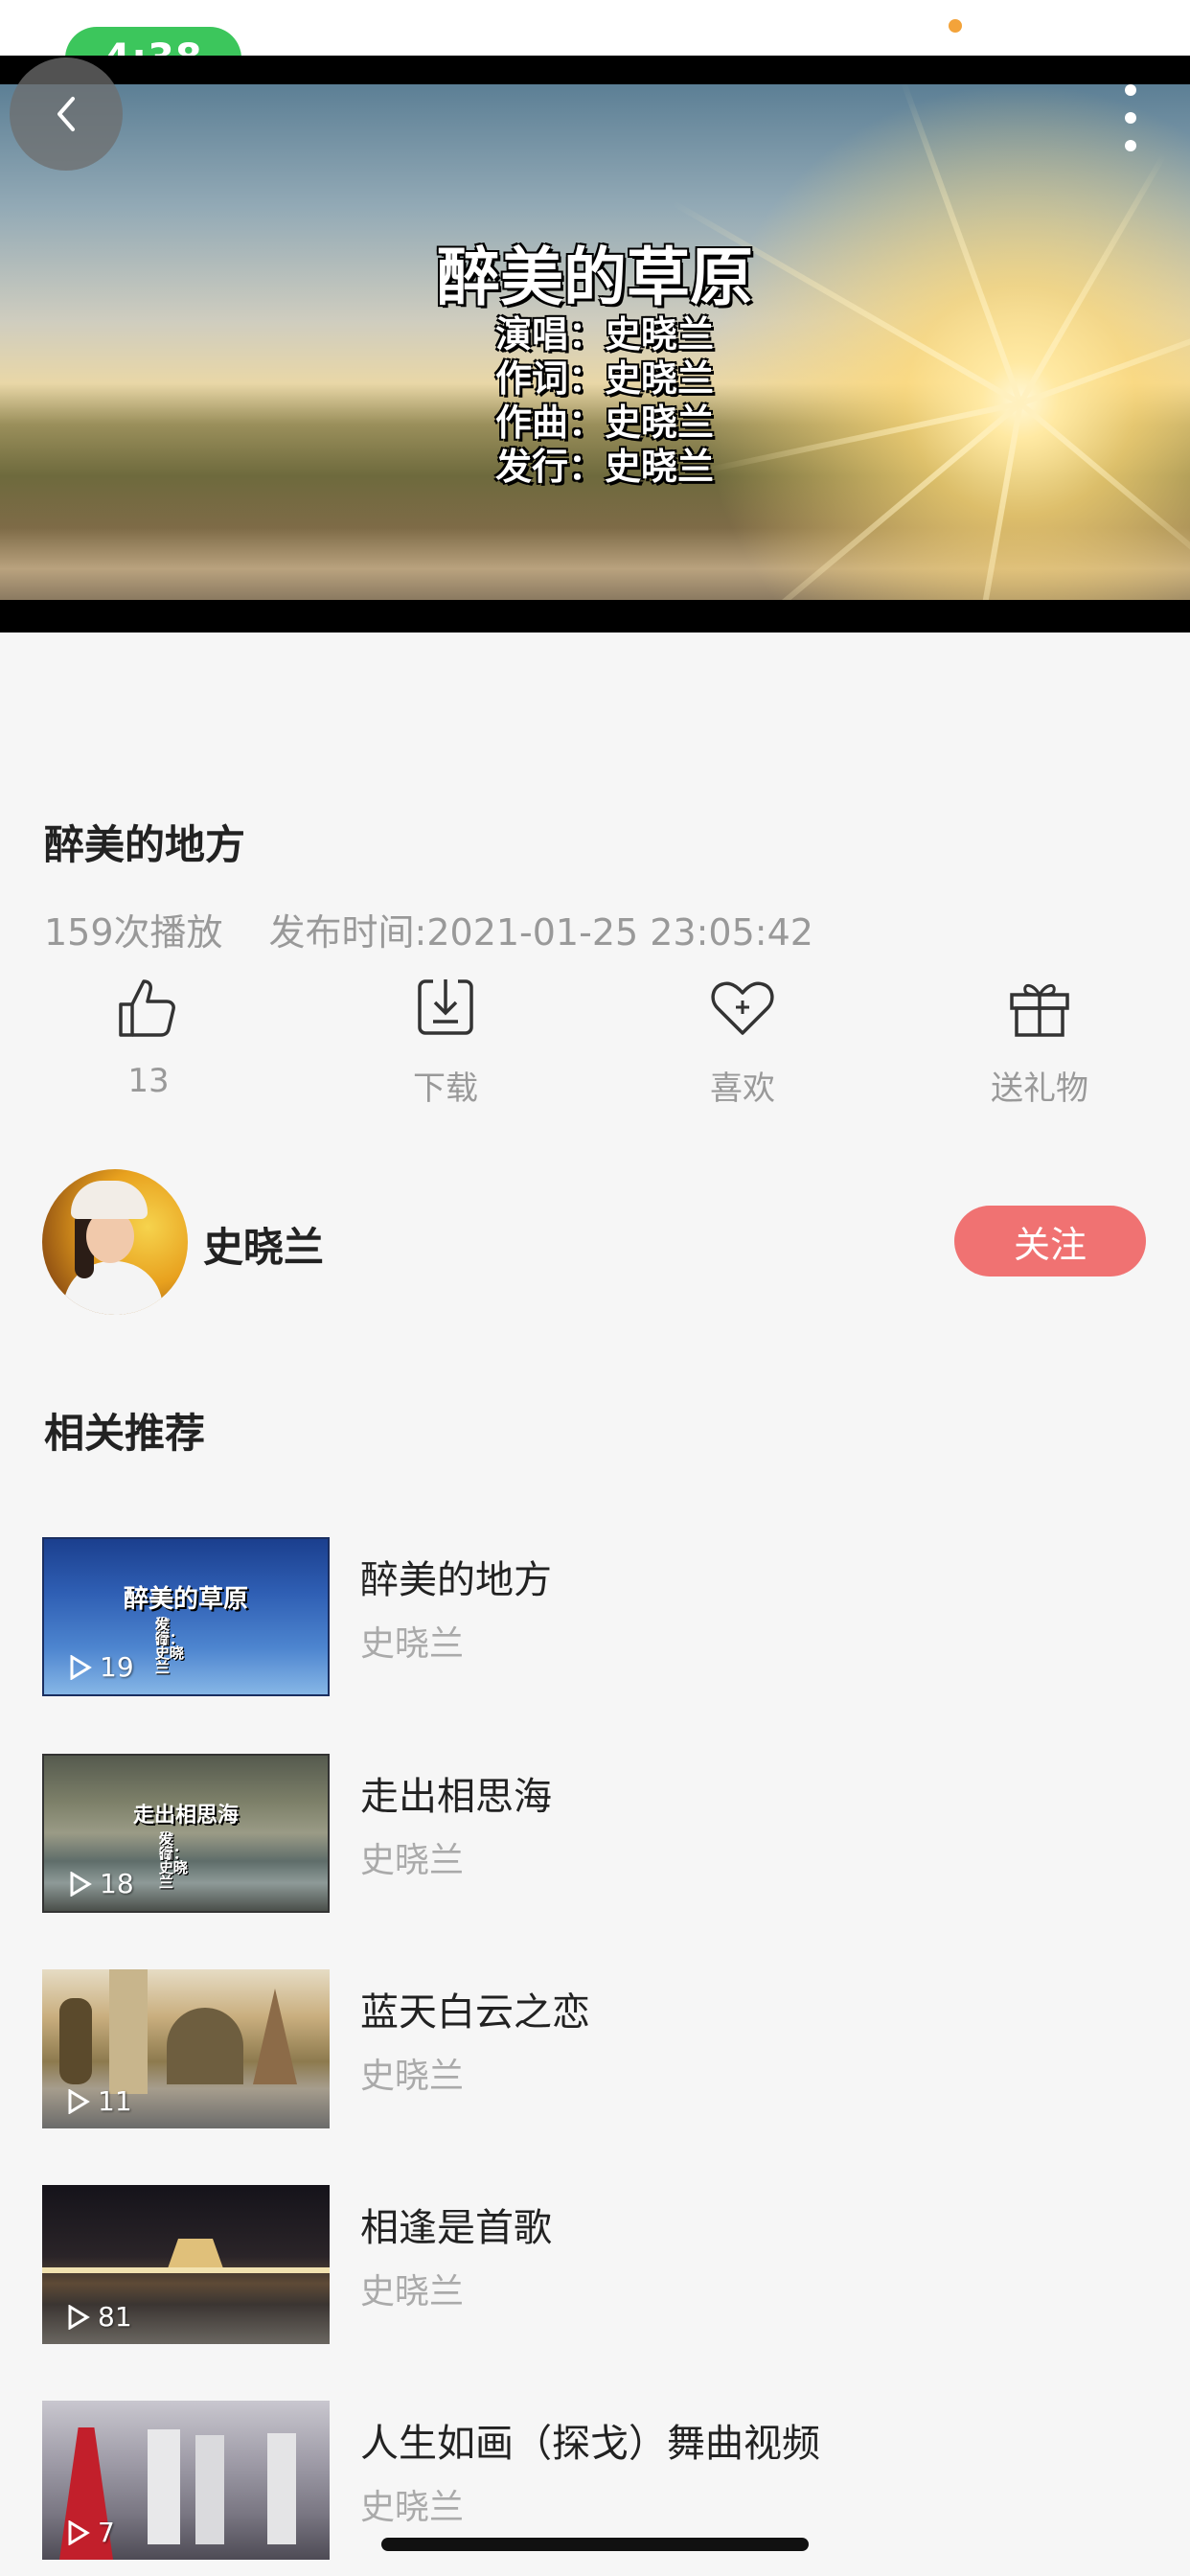 The image size is (1190, 2576). Describe the element at coordinates (604, 334) in the screenshot. I see `credit-line: 演唱：史晓兰` at that location.